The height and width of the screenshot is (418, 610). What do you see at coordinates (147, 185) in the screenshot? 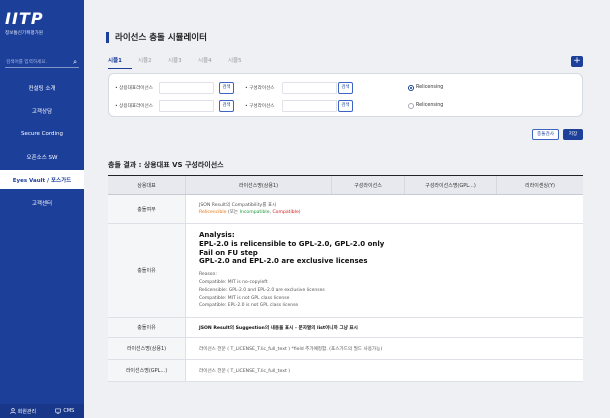
I see `header-commercial: 상용대표` at bounding box center [147, 185].